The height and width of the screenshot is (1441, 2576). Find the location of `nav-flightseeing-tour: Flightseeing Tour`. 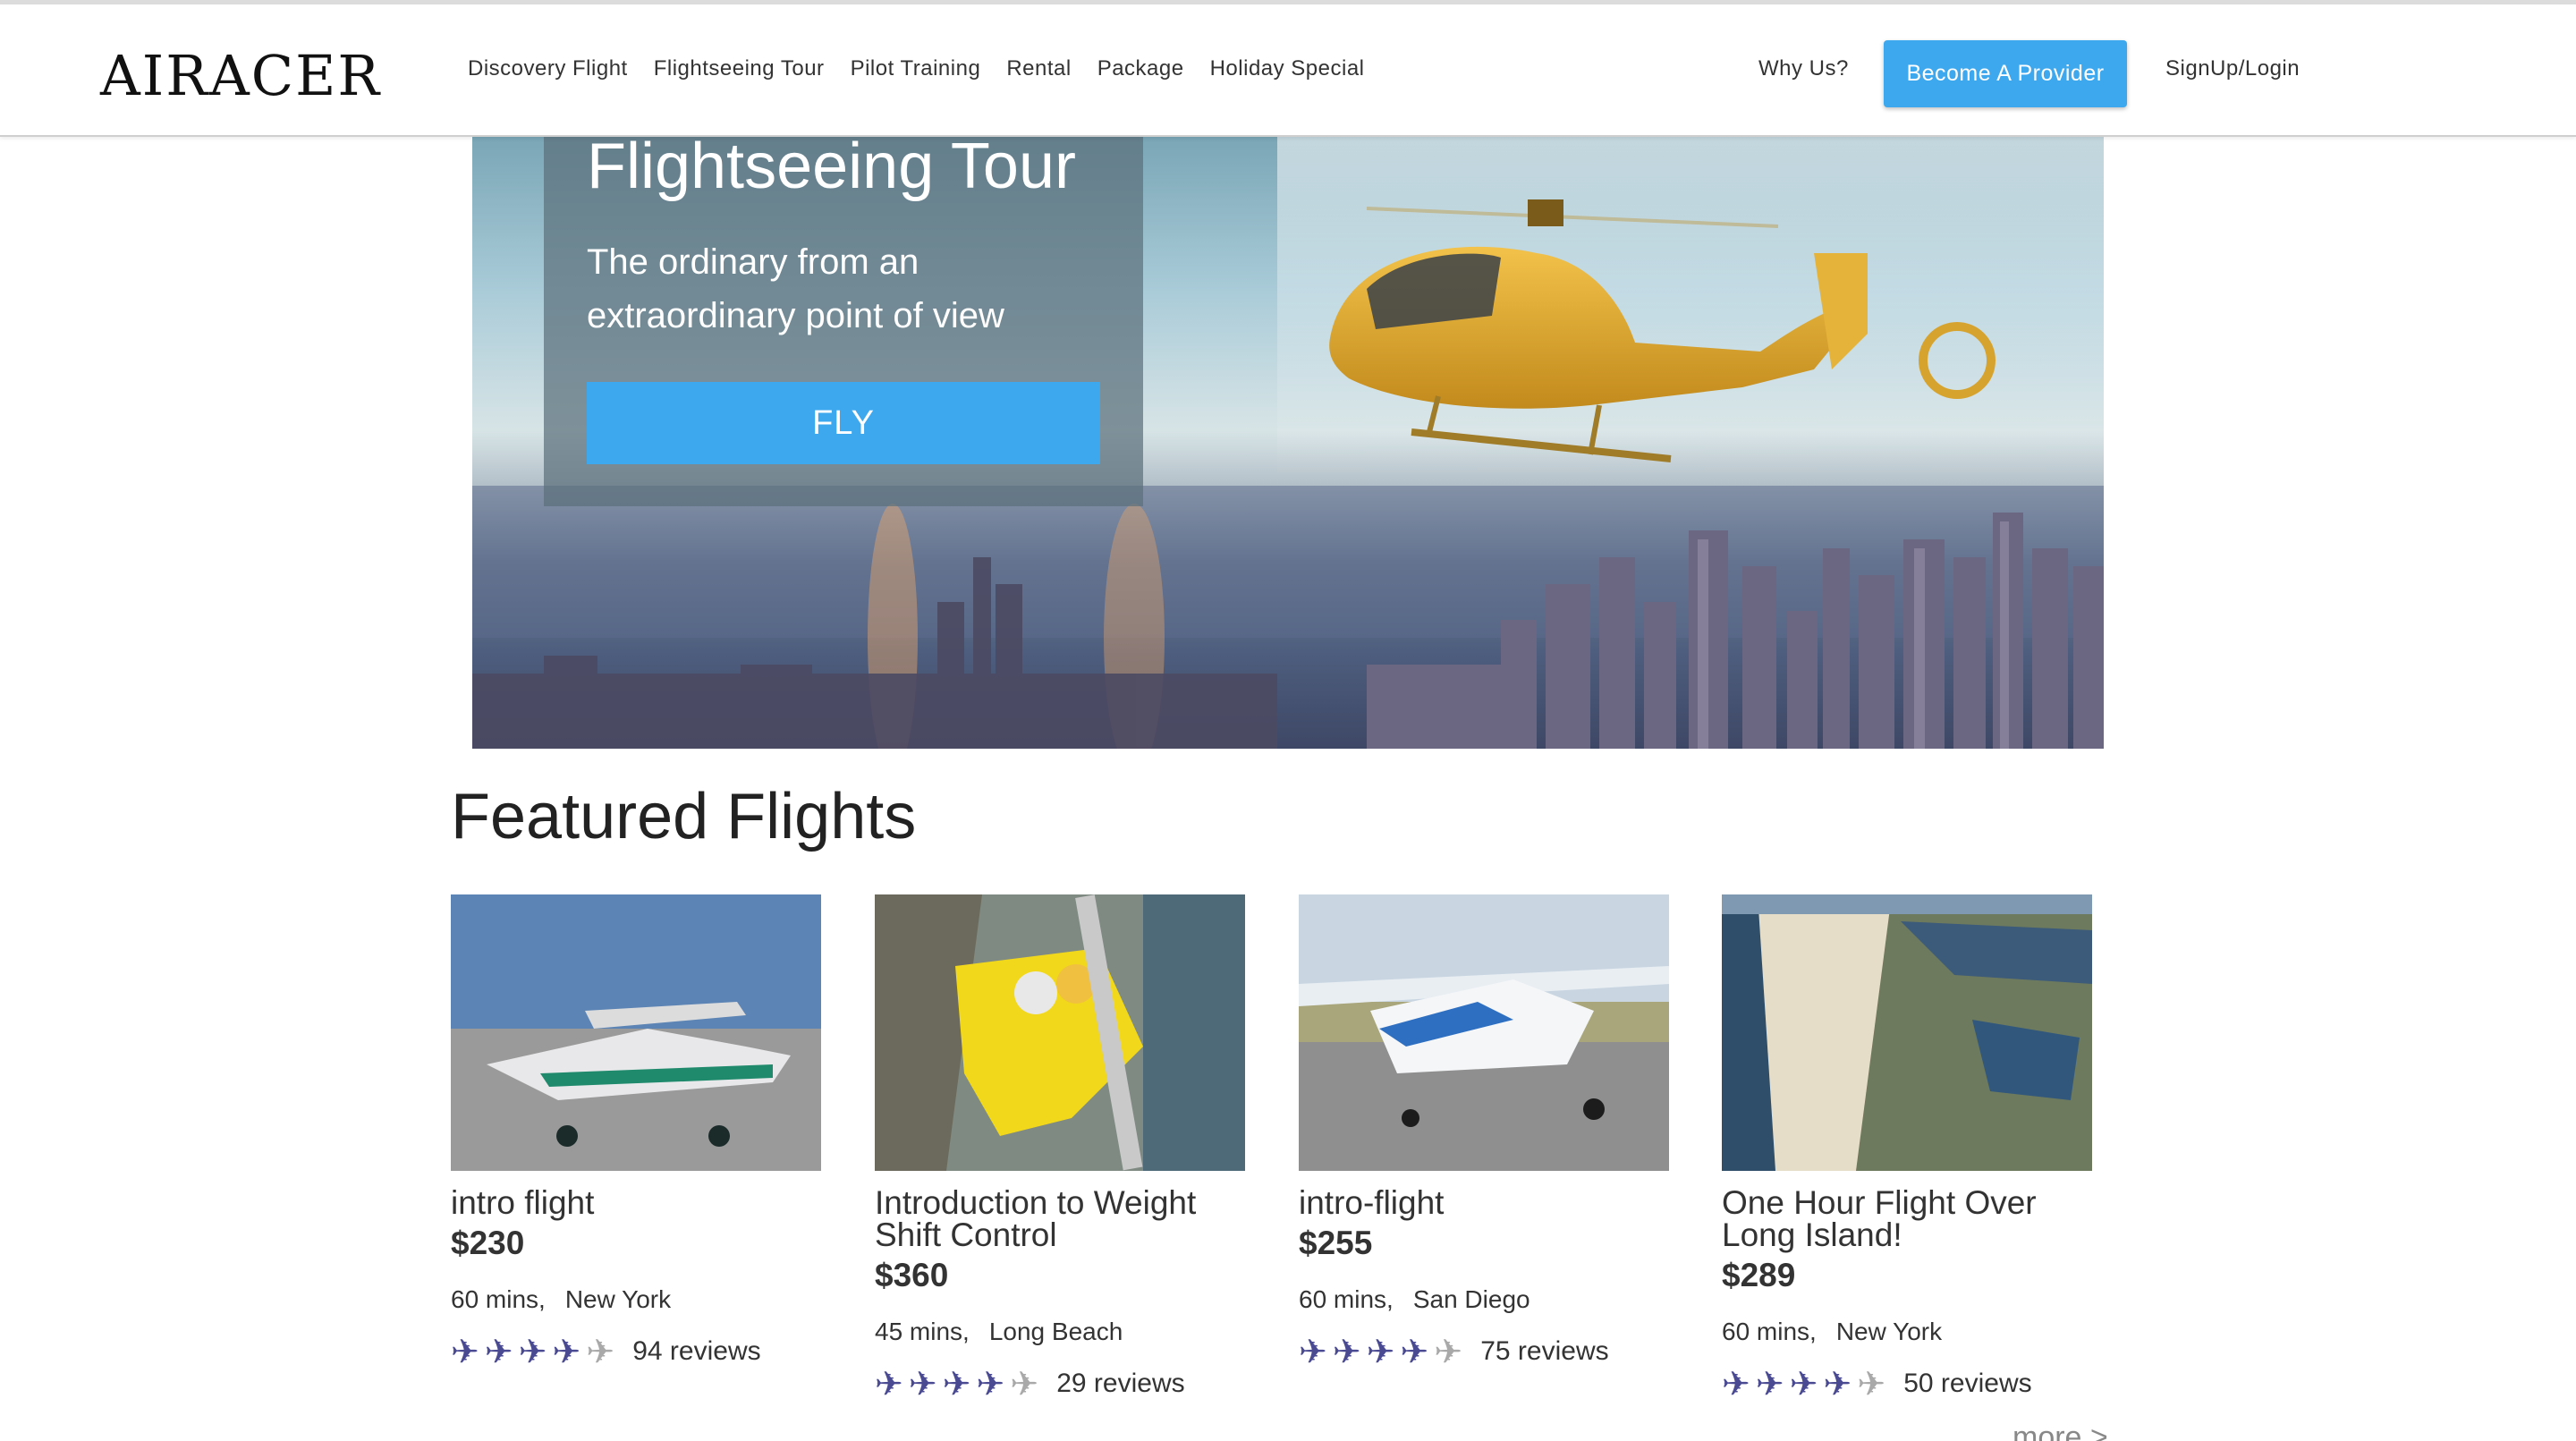

nav-flightseeing-tour: Flightseeing Tour is located at coordinates (739, 68).